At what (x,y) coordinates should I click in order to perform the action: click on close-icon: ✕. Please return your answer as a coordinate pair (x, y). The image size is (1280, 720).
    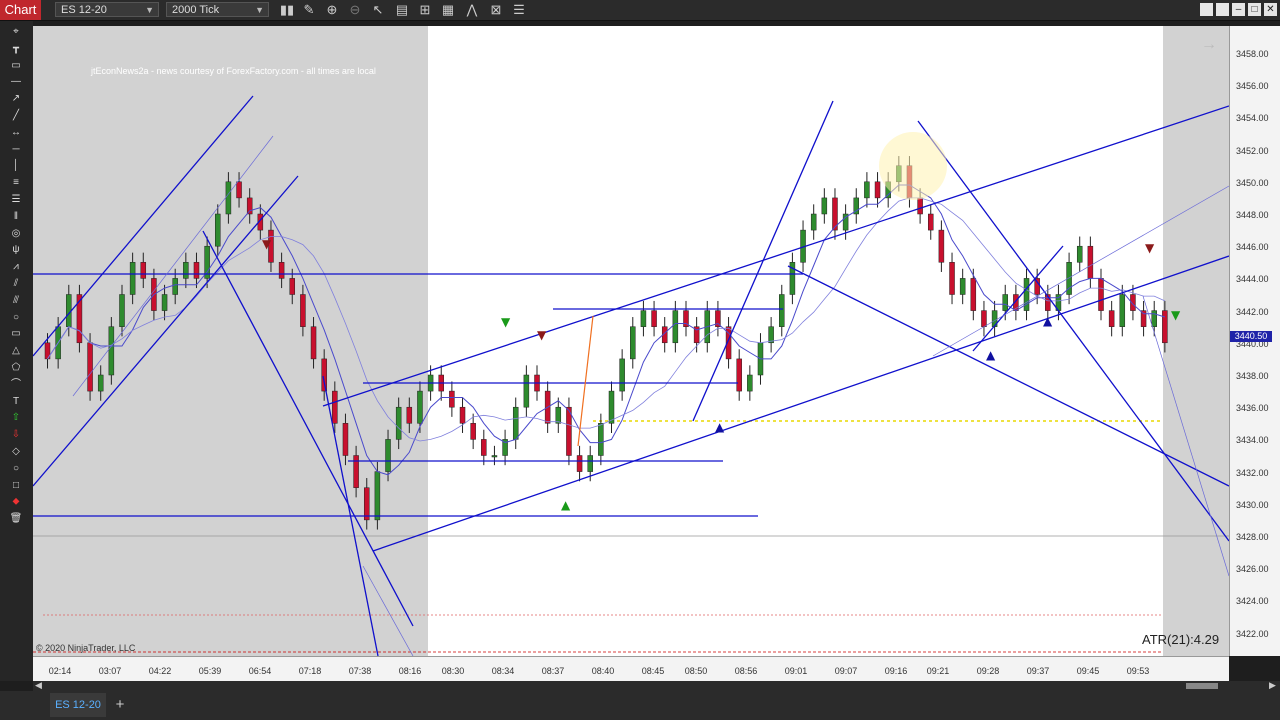
    Looking at the image, I should click on (1270, 9).